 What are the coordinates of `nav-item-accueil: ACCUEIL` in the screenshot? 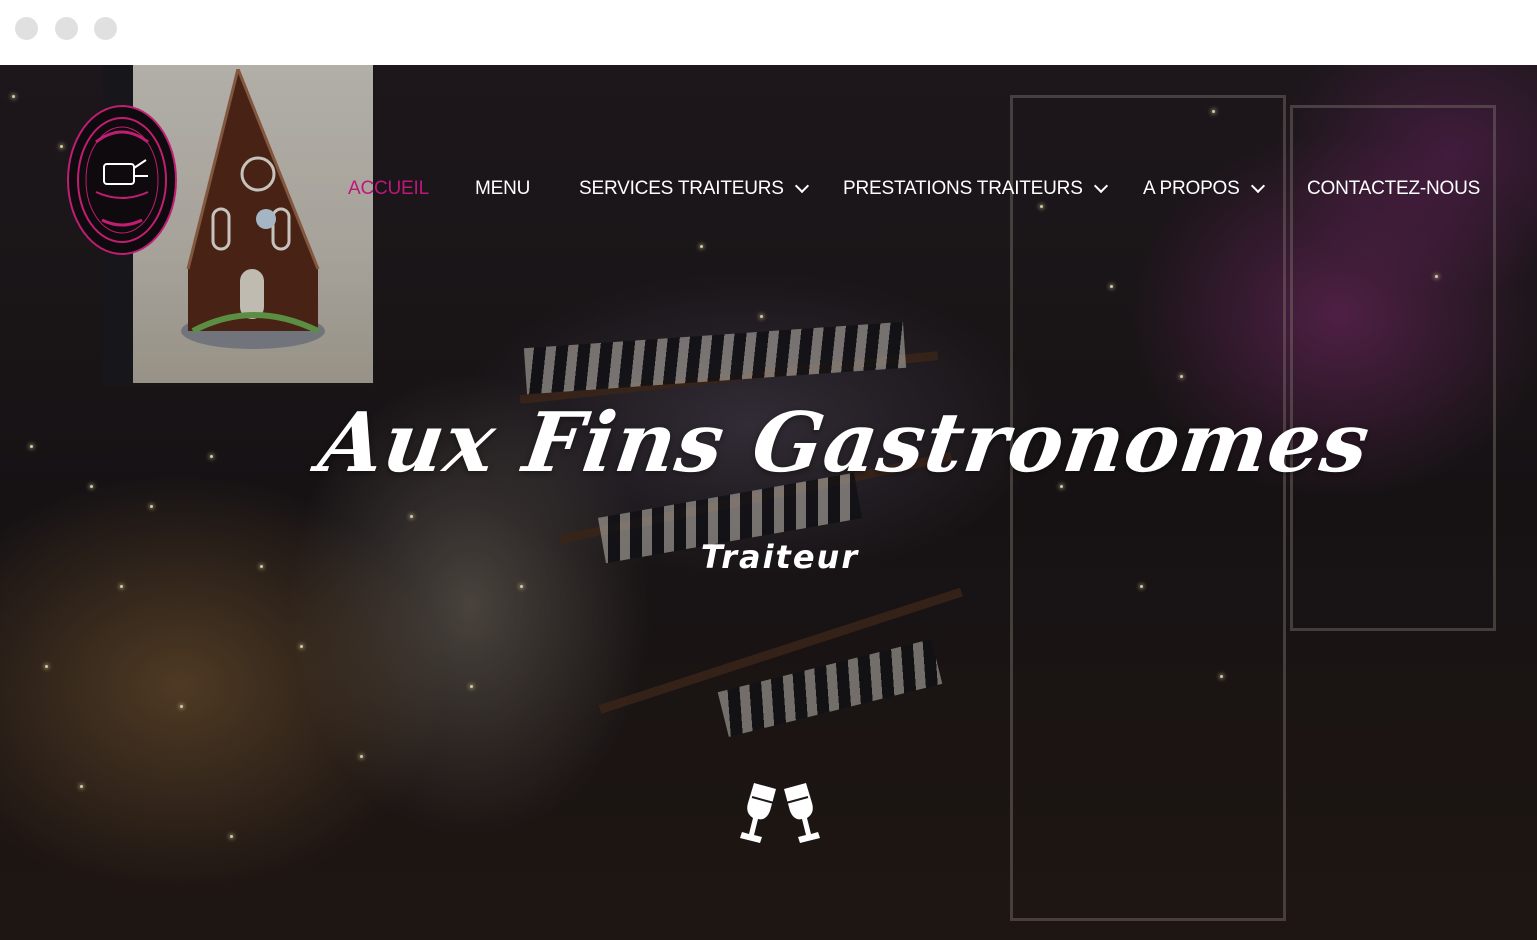 It's located at (388, 189).